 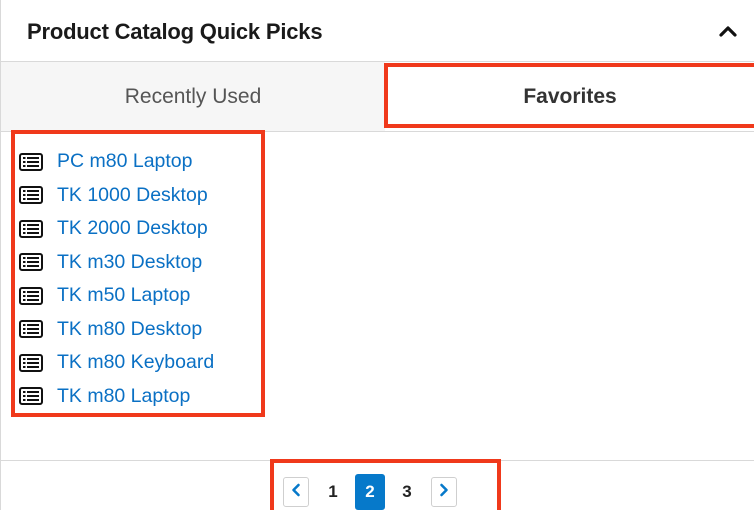 I want to click on tab-favorites: Favorites, so click(x=569, y=96).